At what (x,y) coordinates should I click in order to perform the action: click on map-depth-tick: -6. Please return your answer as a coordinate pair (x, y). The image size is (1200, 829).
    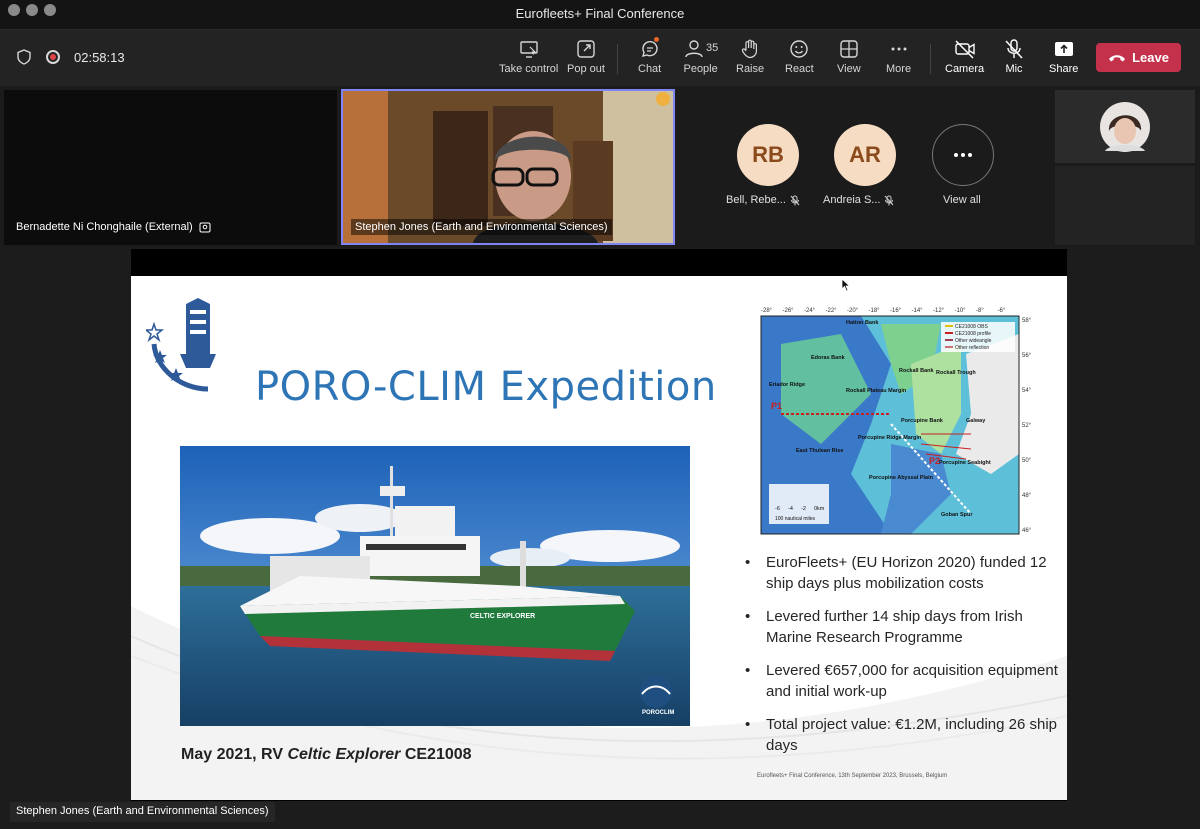
    Looking at the image, I should click on (777, 509).